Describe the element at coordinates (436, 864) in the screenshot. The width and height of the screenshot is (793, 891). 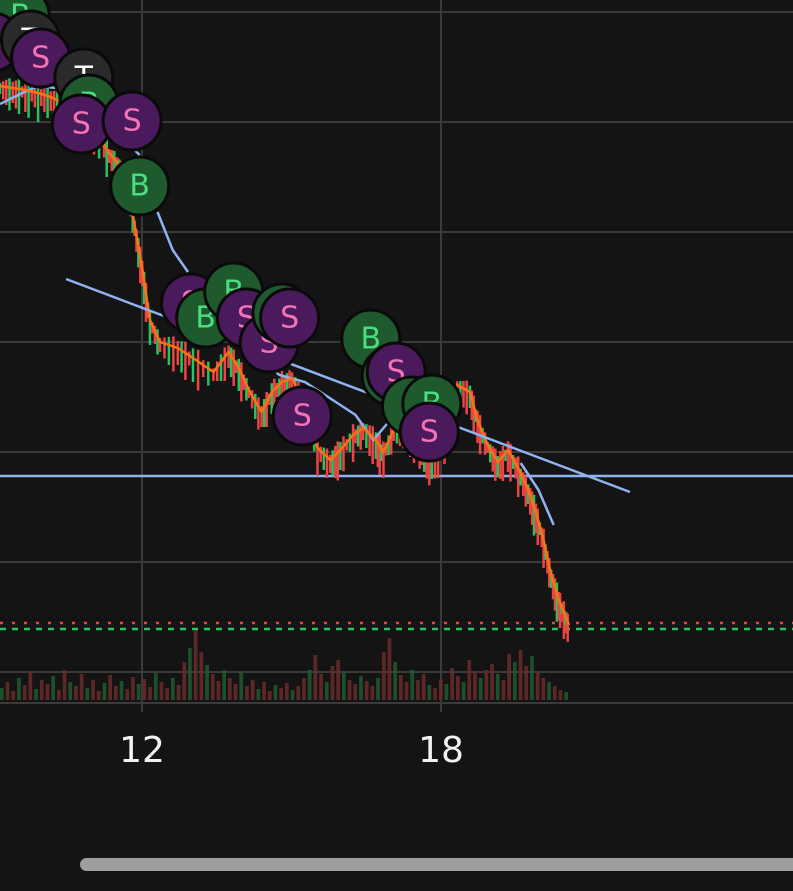
I see `horizontal-scrollbar` at that location.